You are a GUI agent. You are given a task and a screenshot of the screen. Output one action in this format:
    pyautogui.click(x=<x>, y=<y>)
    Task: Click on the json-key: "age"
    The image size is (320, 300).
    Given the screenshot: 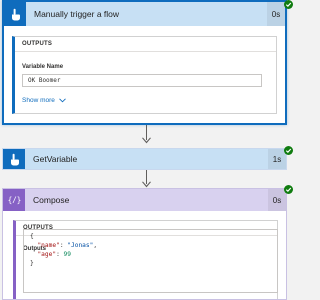 What is the action you would take?
    pyautogui.click(x=47, y=254)
    